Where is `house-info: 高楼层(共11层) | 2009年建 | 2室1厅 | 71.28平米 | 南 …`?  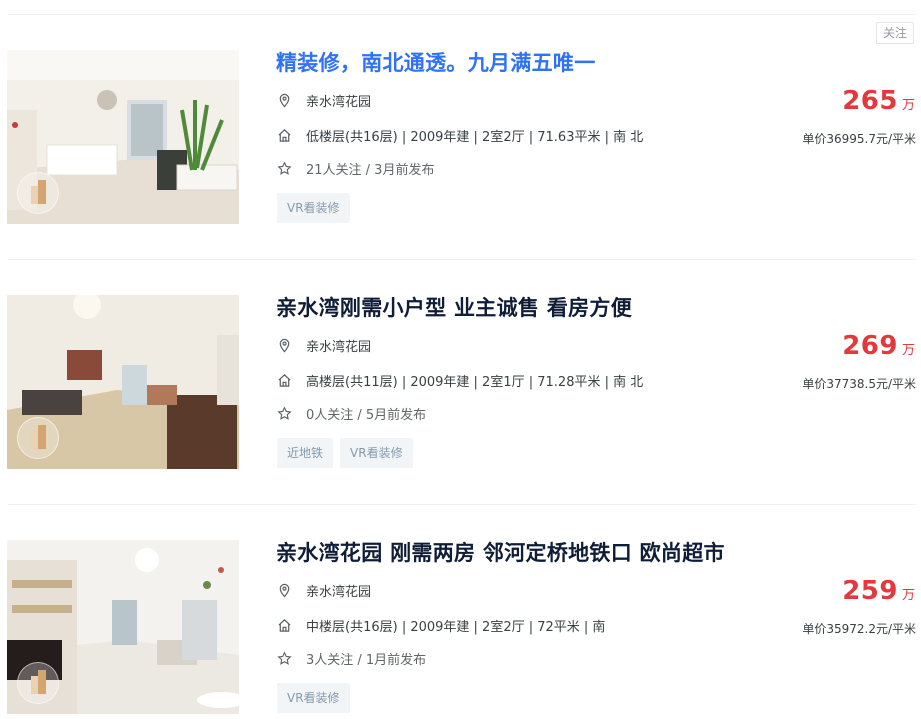 house-info: 高楼层(共11层) | 2009年建 | 2室1厅 | 71.28平米 | 南 … is located at coordinates (475, 382).